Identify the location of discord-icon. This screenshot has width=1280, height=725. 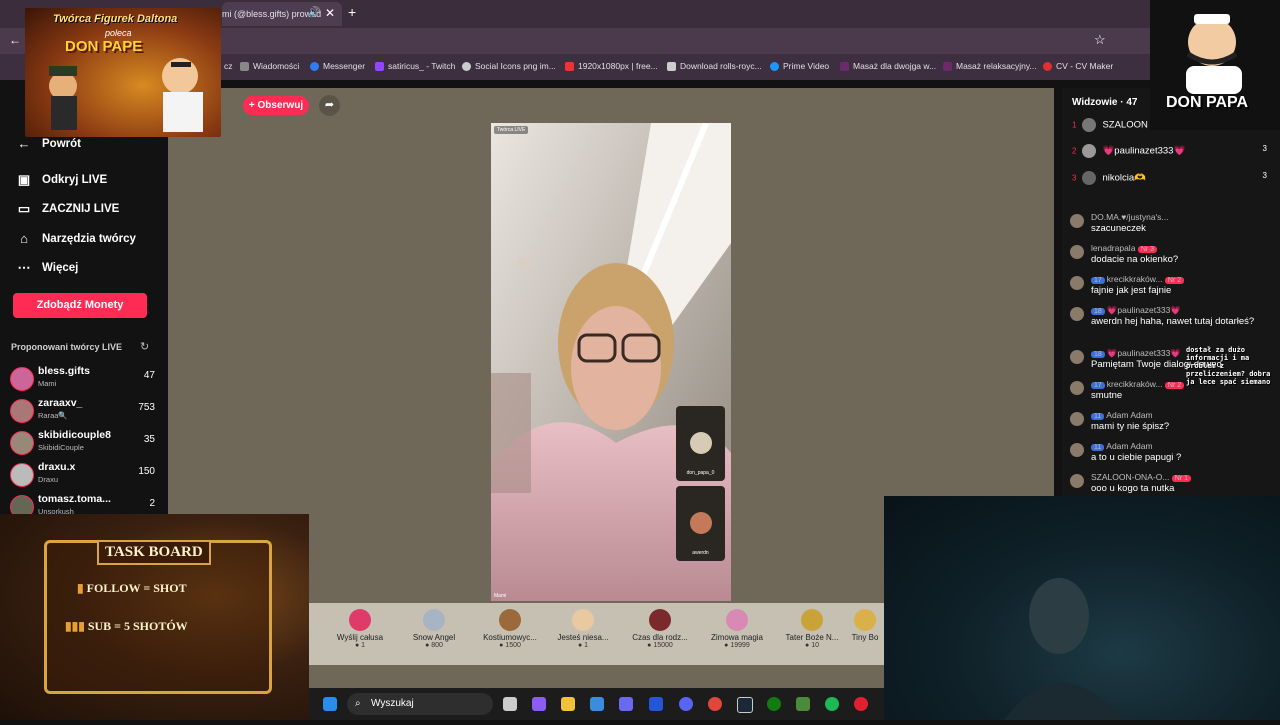
(686, 704).